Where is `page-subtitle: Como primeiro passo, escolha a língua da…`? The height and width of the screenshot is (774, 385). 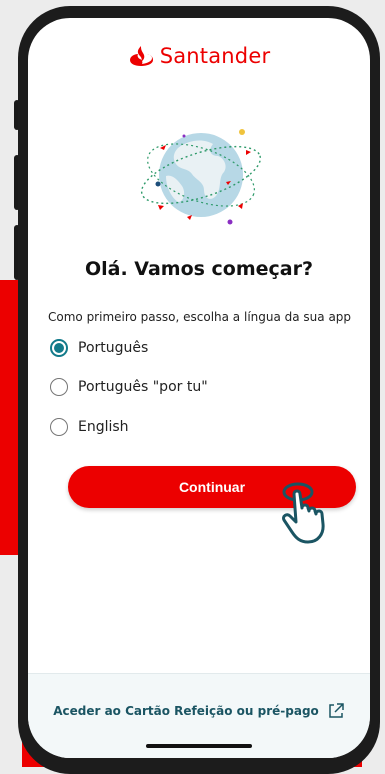
page-subtitle: Como primeiro passo, escolha a língua da… is located at coordinates (200, 317).